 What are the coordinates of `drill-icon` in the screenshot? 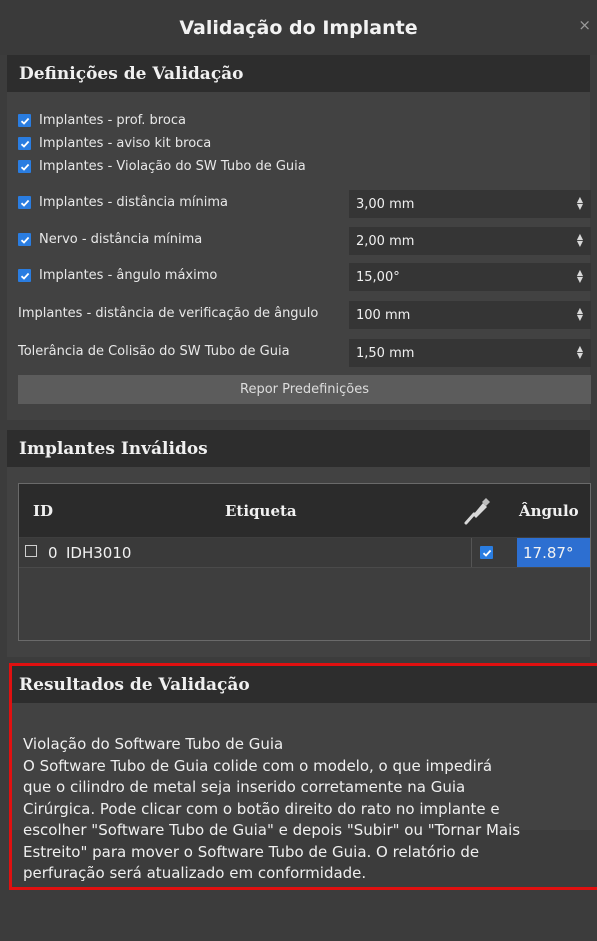 It's located at (477, 513).